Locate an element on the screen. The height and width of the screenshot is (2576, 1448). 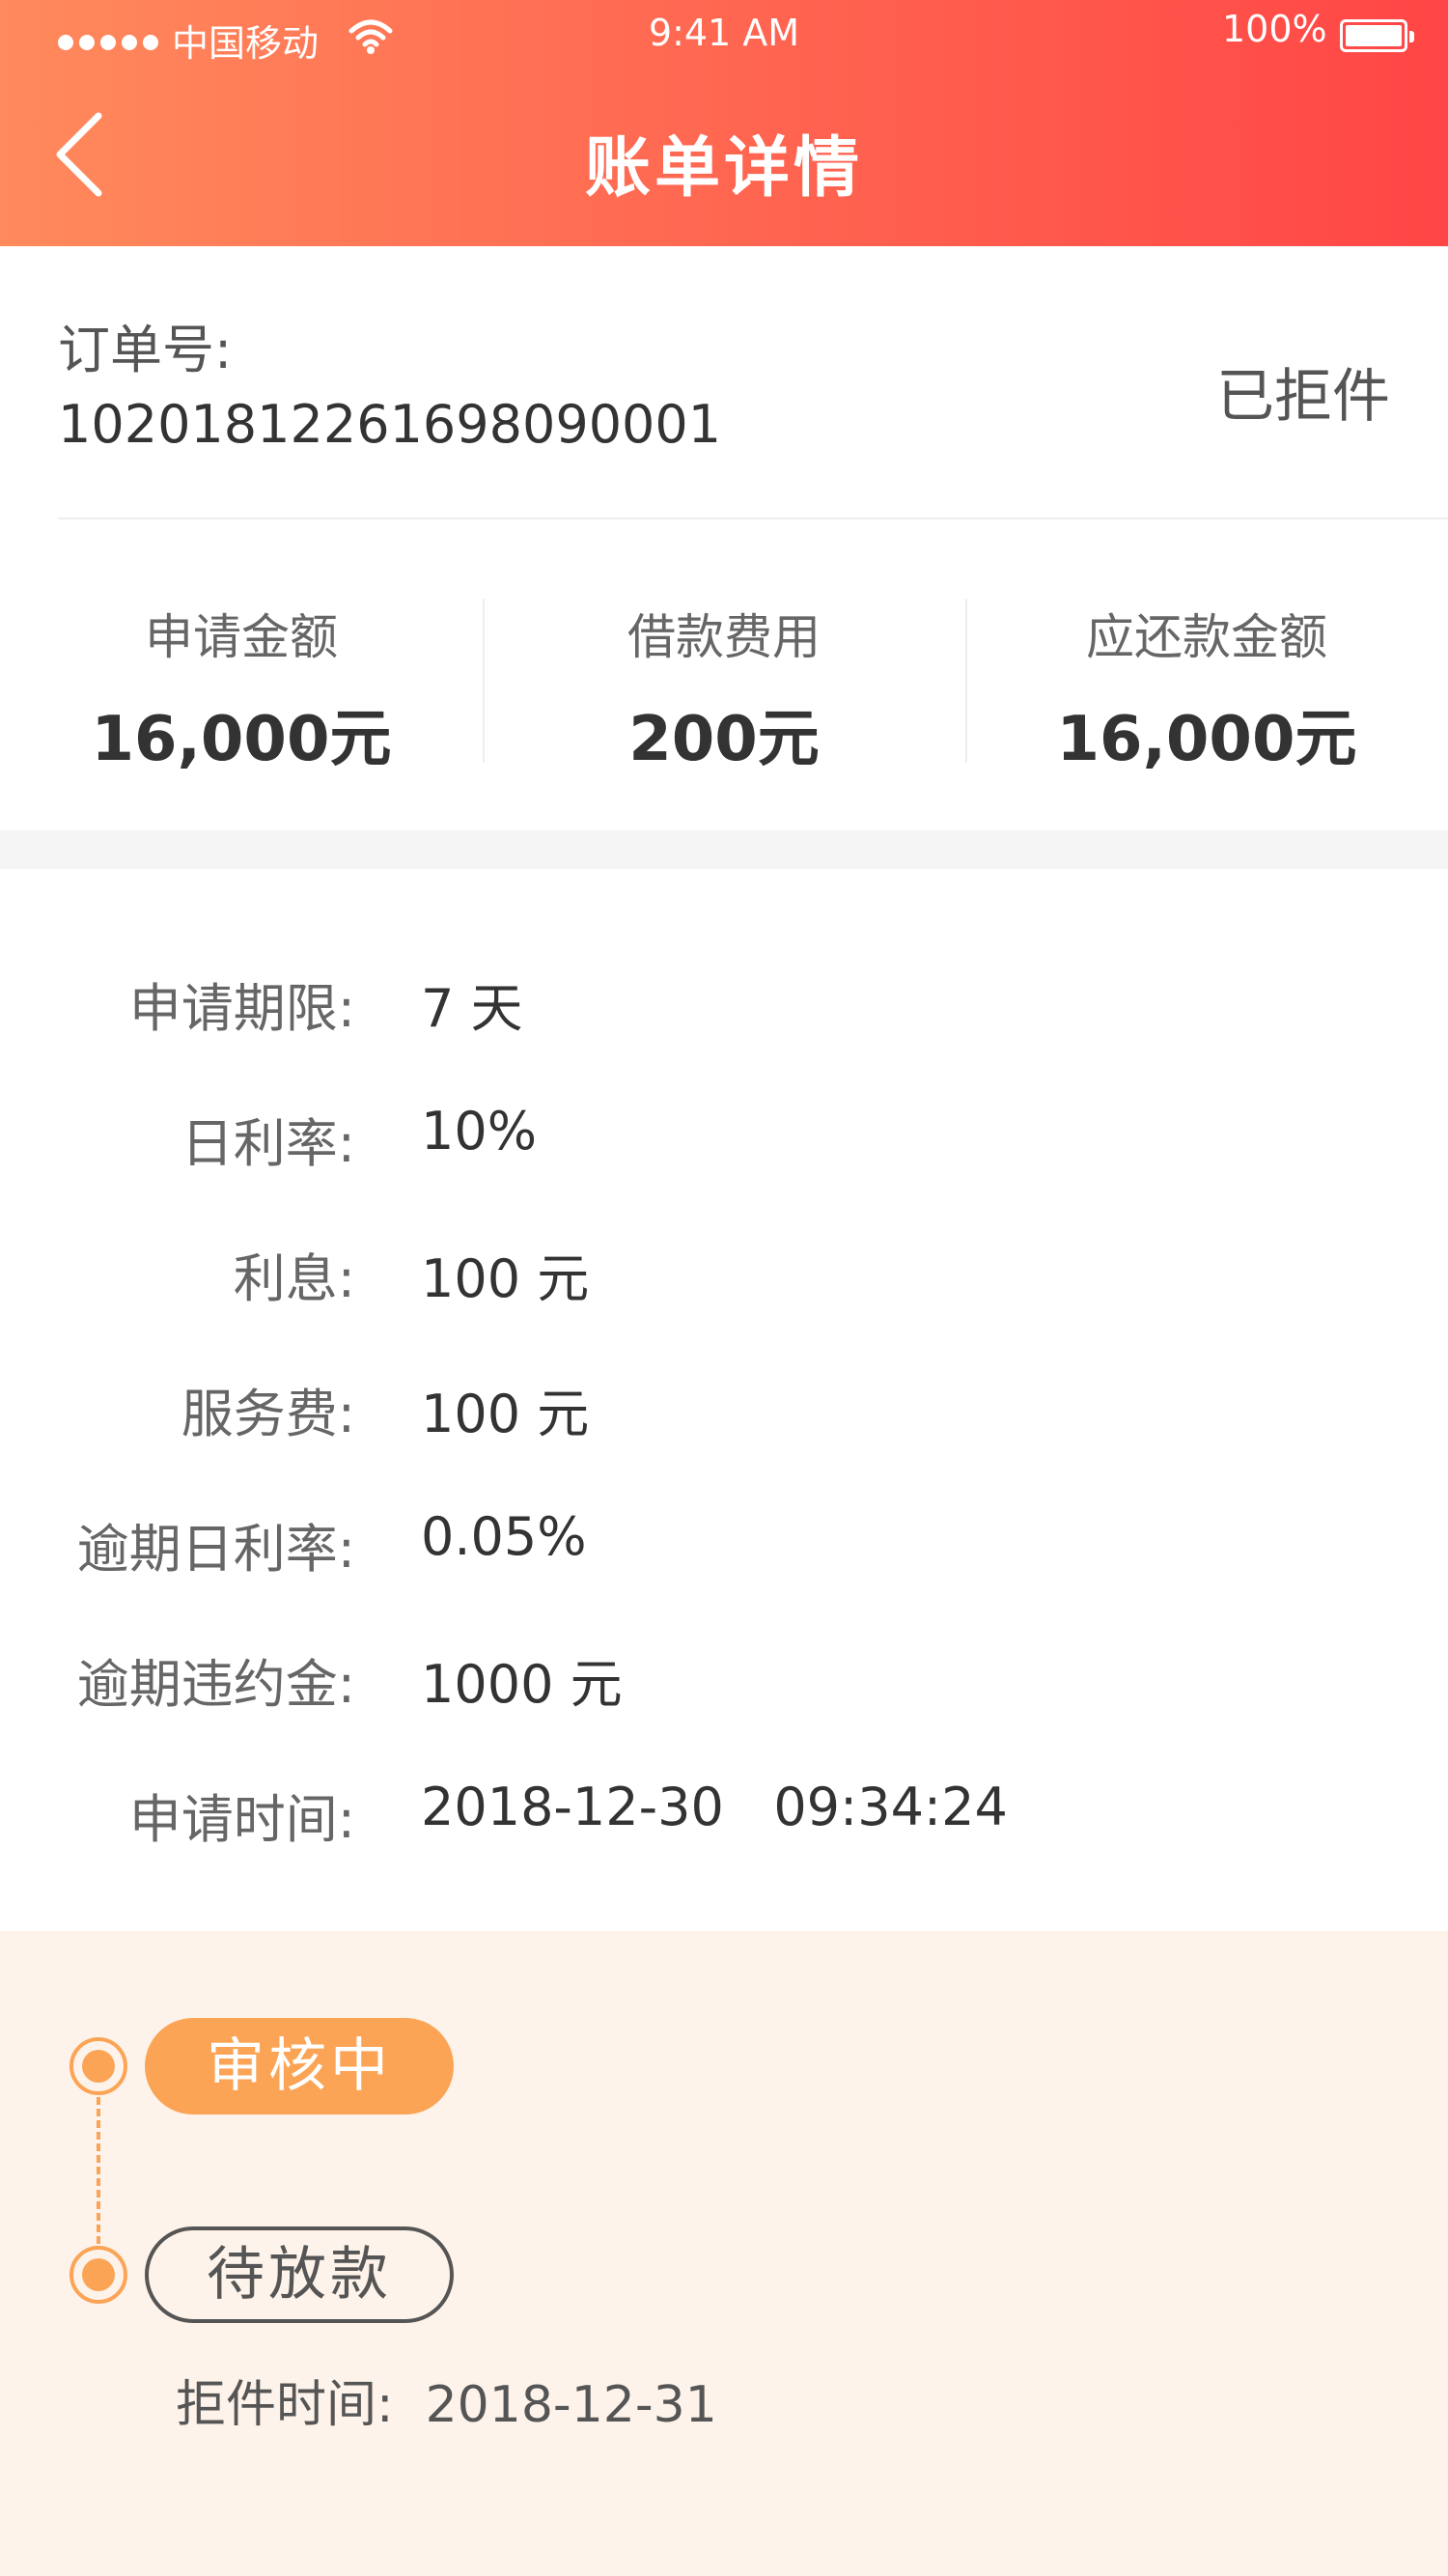
detail-row-overdue-rate: 逾期日利率: 0.05% is located at coordinates (724, 1545).